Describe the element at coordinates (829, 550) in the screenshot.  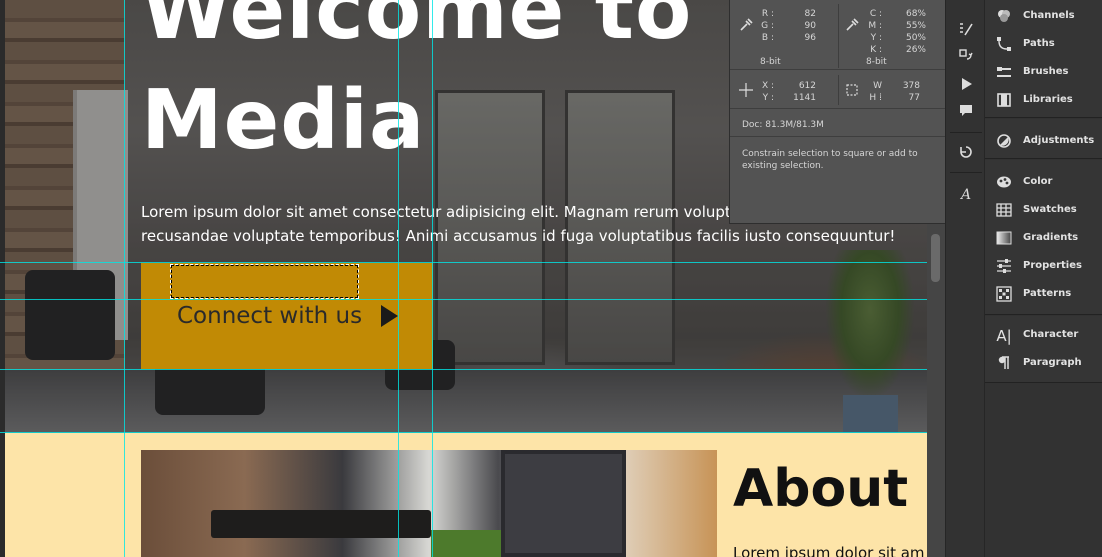
I see `about-text: Lorem ipsum dolor sit am` at that location.